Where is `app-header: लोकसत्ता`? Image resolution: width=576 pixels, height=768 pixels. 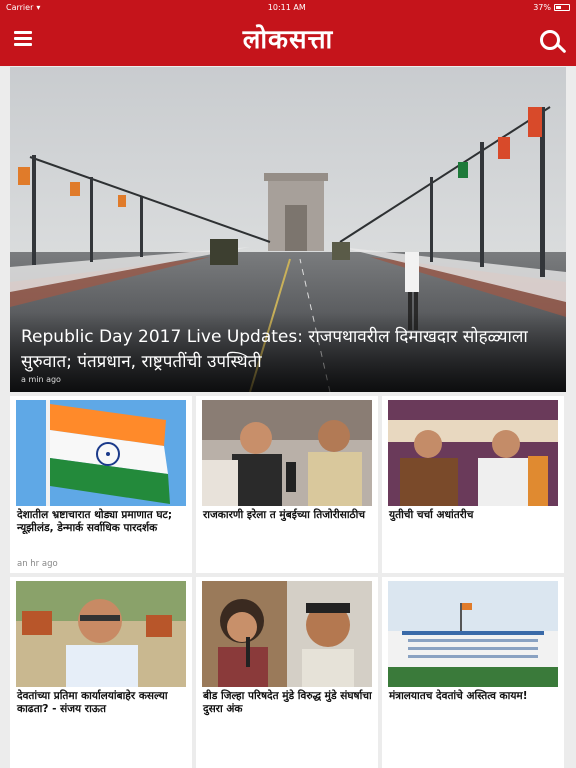
app-header: लोकसत्ता is located at coordinates (288, 40).